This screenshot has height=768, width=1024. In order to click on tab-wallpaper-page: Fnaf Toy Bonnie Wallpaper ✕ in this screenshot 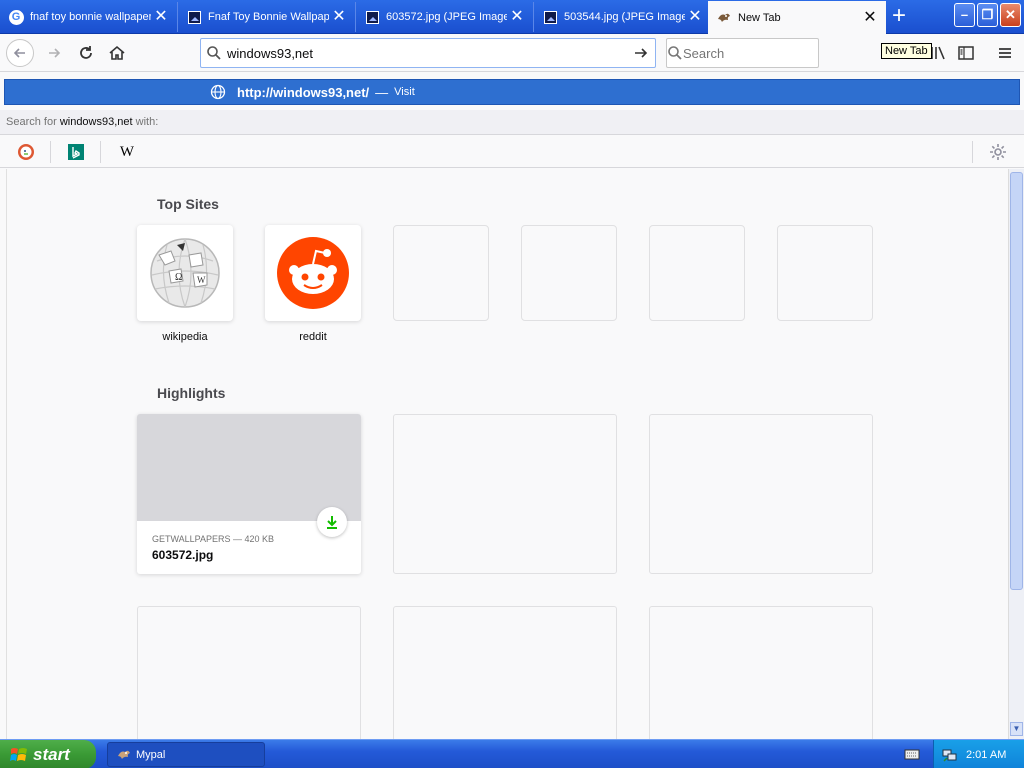, I will do `click(267, 17)`.